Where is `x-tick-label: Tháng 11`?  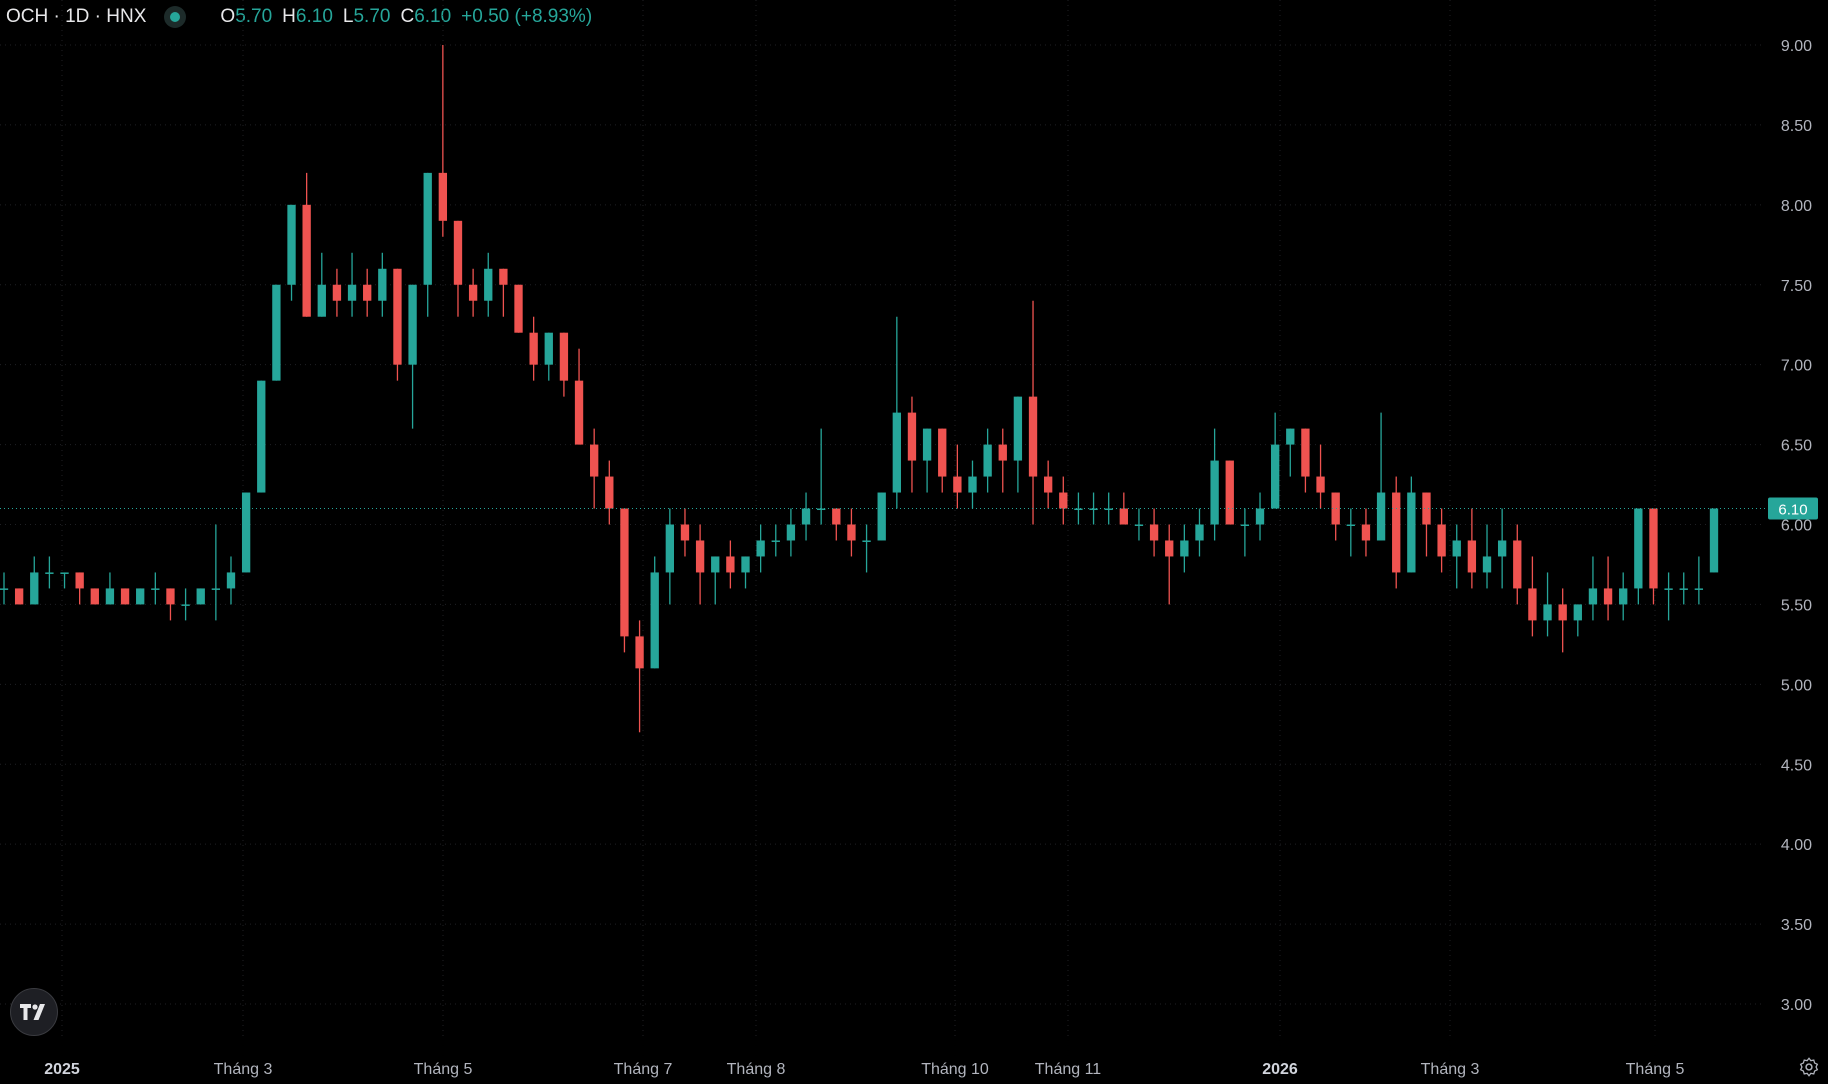
x-tick-label: Tháng 11 is located at coordinates (1068, 1069).